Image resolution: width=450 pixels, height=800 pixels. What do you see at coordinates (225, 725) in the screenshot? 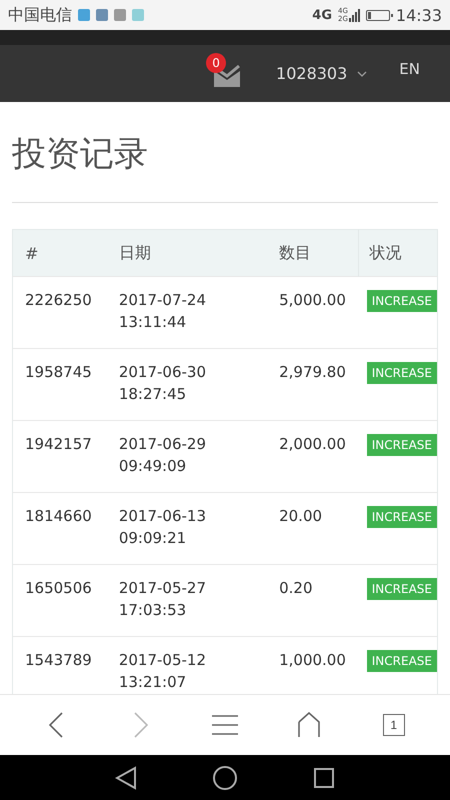
I see `menu-icon` at bounding box center [225, 725].